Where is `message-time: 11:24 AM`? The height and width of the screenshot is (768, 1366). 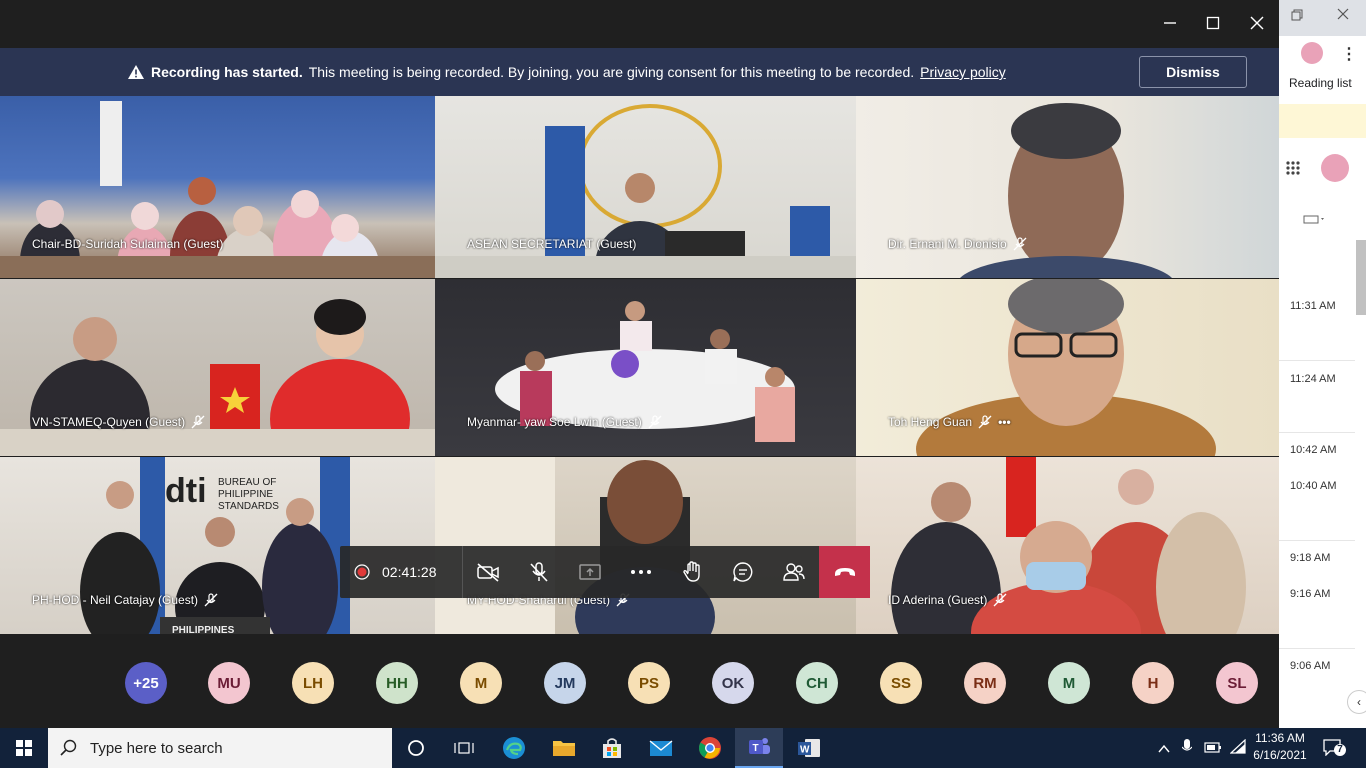 message-time: 11:24 AM is located at coordinates (1313, 379).